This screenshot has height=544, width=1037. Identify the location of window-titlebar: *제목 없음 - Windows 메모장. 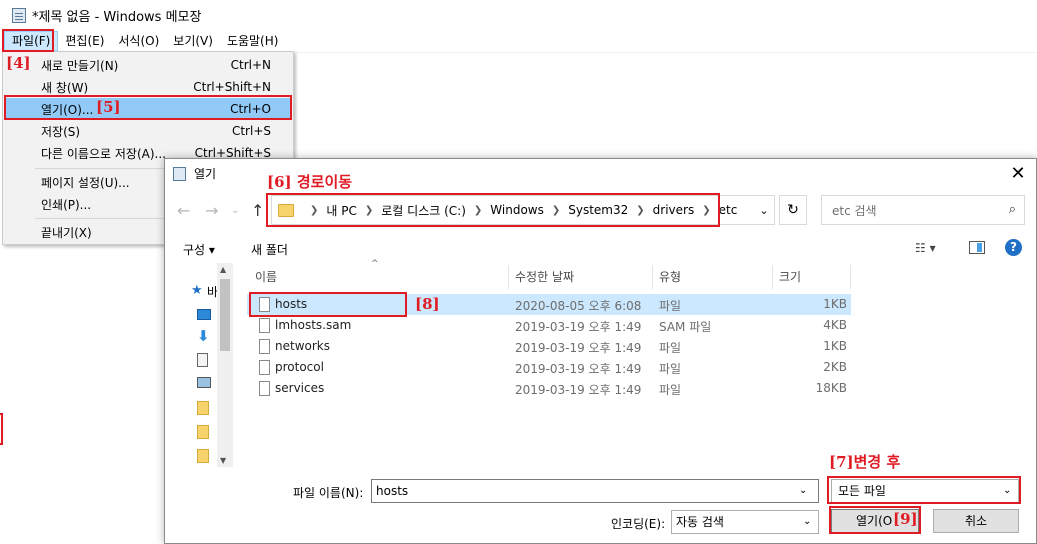
(518, 15).